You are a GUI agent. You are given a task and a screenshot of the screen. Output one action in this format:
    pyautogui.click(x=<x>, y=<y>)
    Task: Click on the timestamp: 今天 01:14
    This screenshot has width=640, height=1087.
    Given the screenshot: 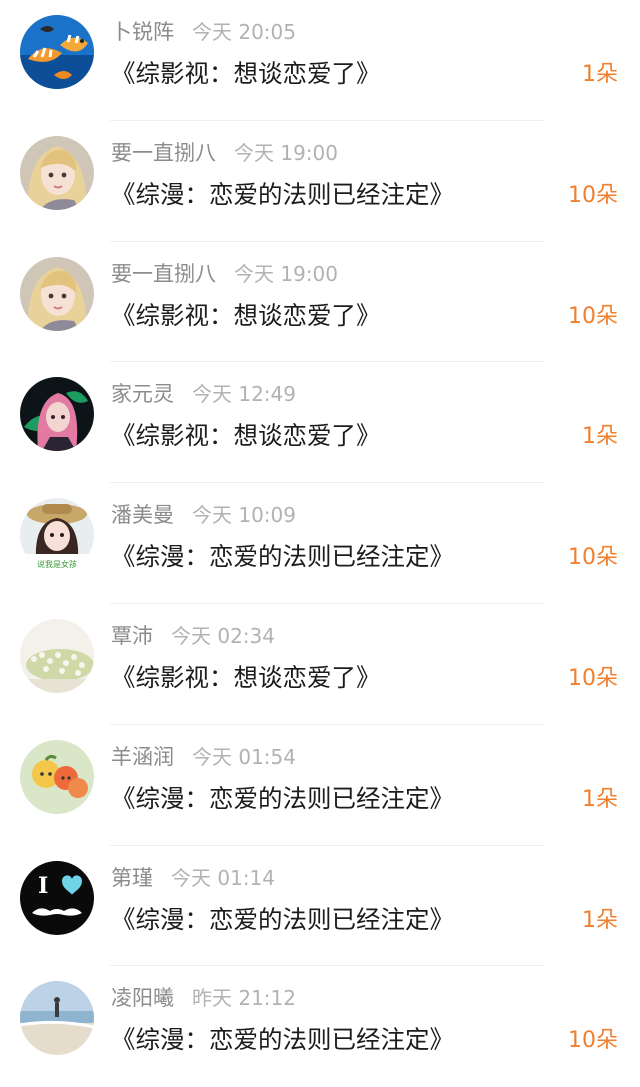 What is the action you would take?
    pyautogui.click(x=223, y=877)
    